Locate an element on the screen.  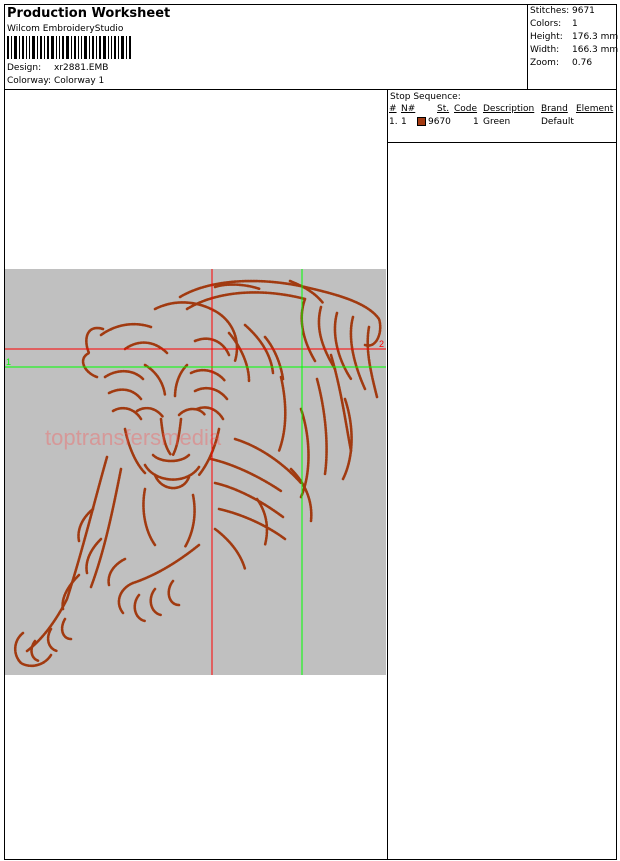
col-header-description: Description is located at coordinates (509, 109).